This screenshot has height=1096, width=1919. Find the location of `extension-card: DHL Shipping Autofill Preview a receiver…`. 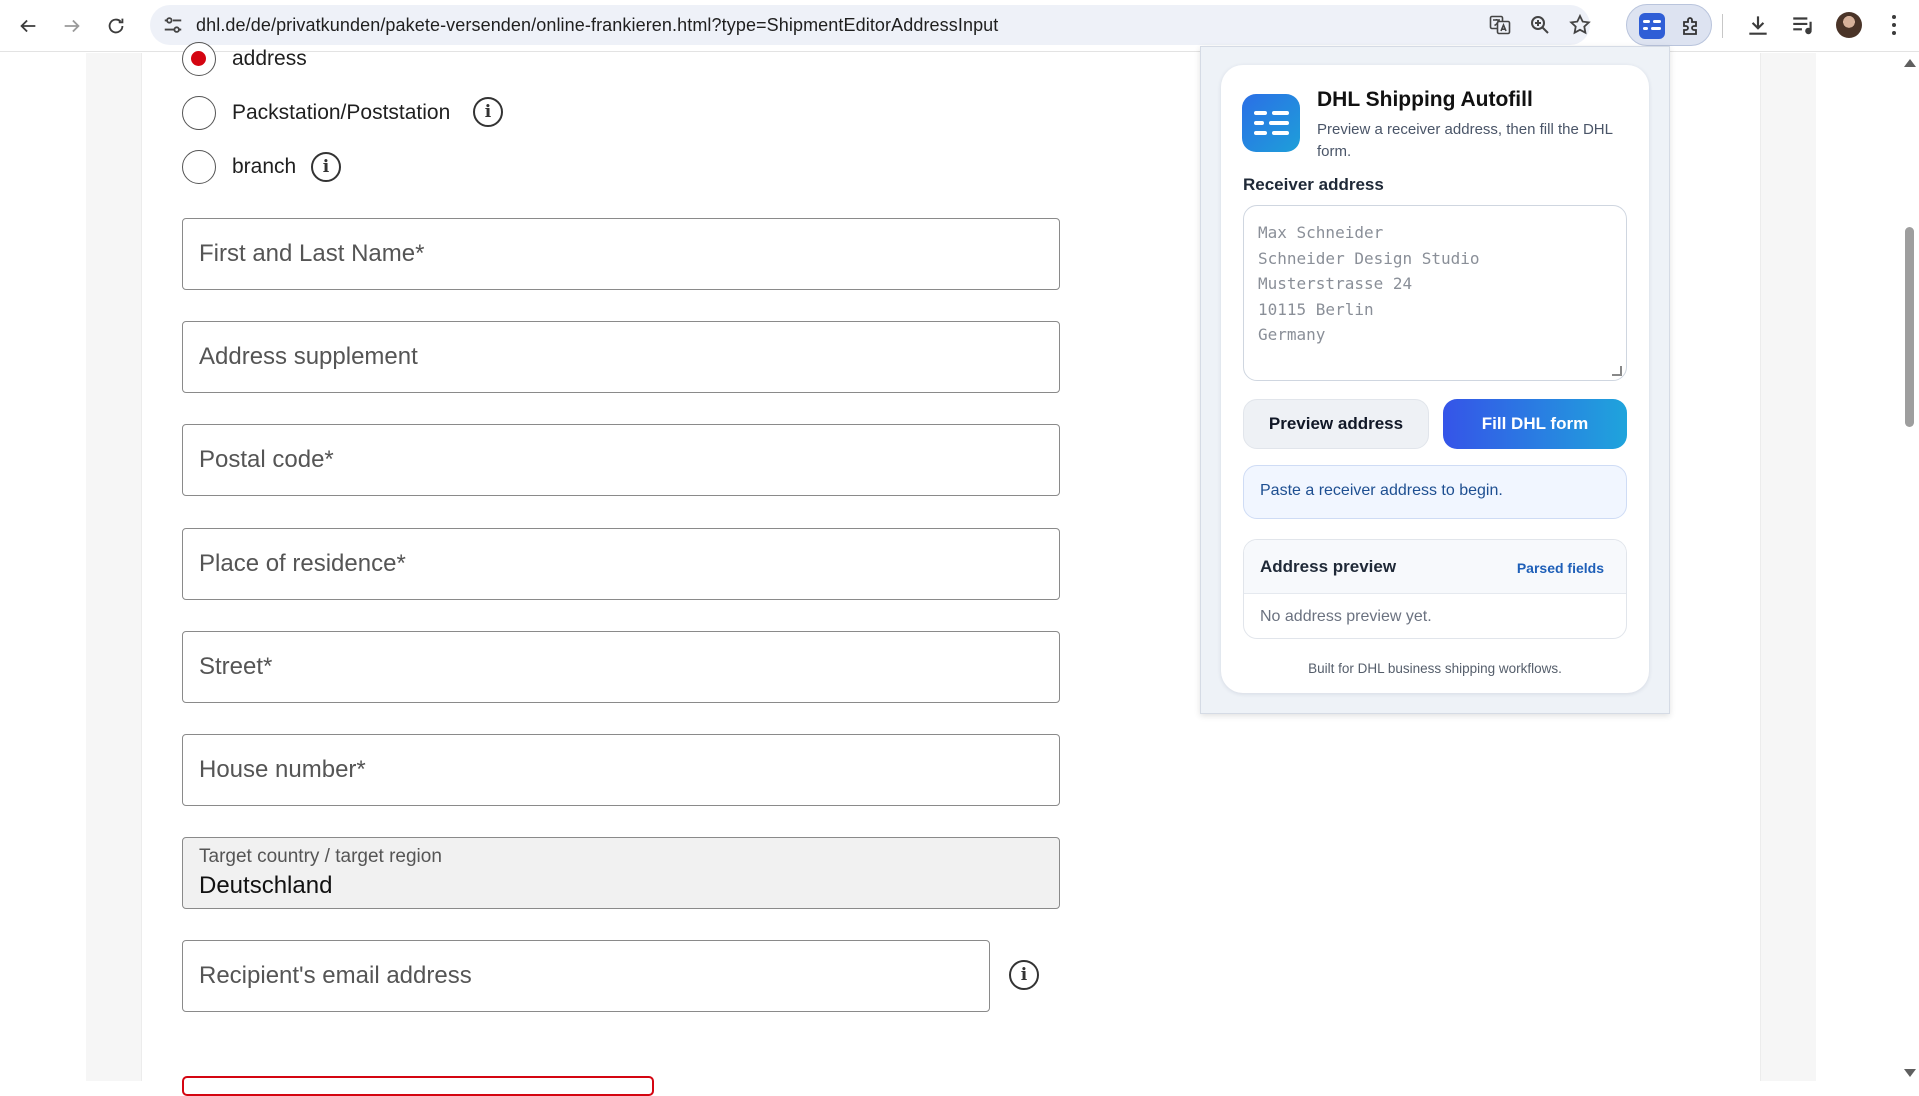

extension-card: DHL Shipping Autofill Preview a receiver… is located at coordinates (1435, 379).